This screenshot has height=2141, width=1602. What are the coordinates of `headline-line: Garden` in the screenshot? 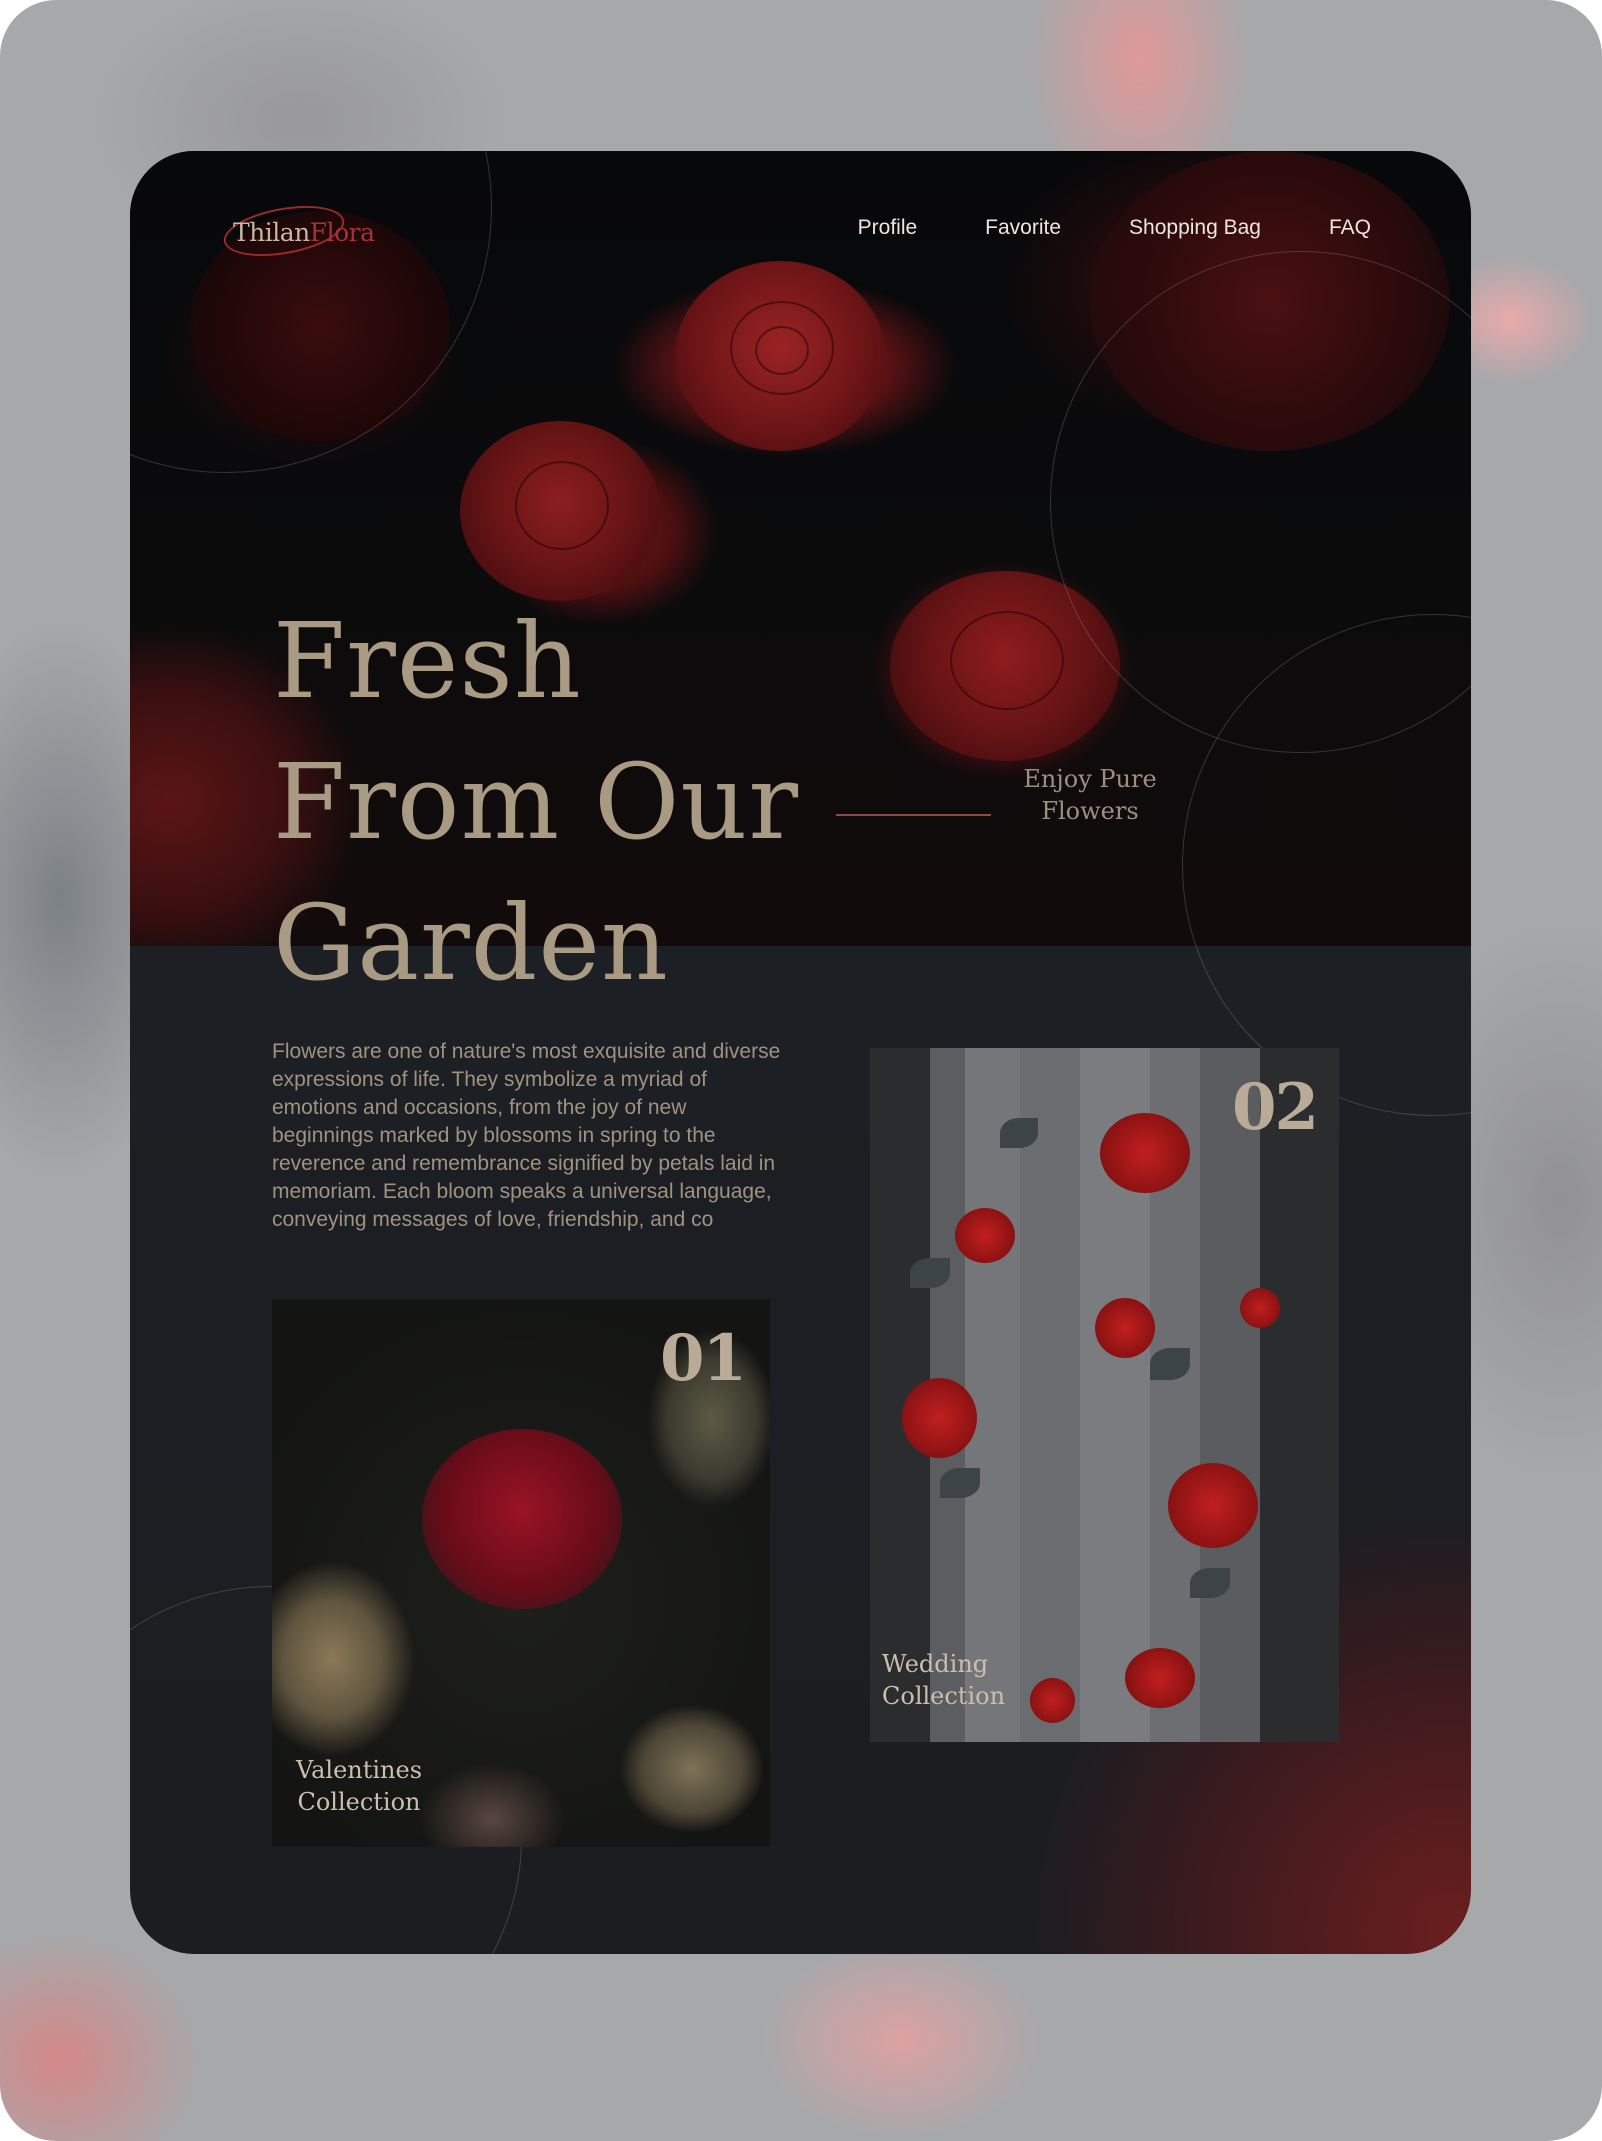 It's located at (471, 943).